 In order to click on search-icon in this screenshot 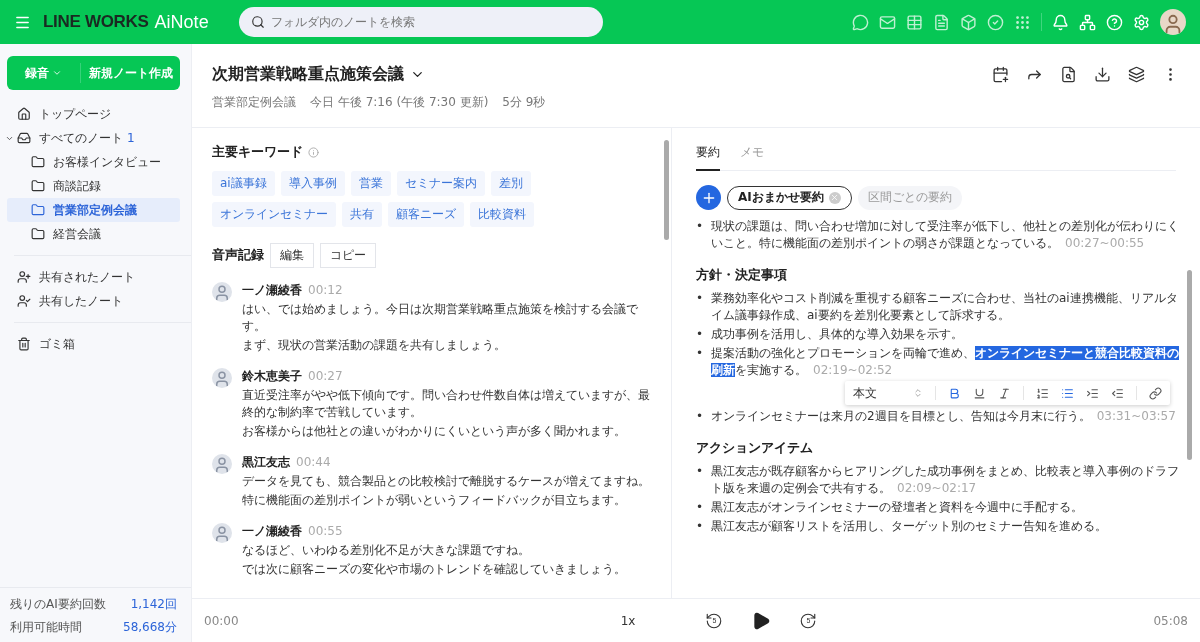, I will do `click(257, 22)`.